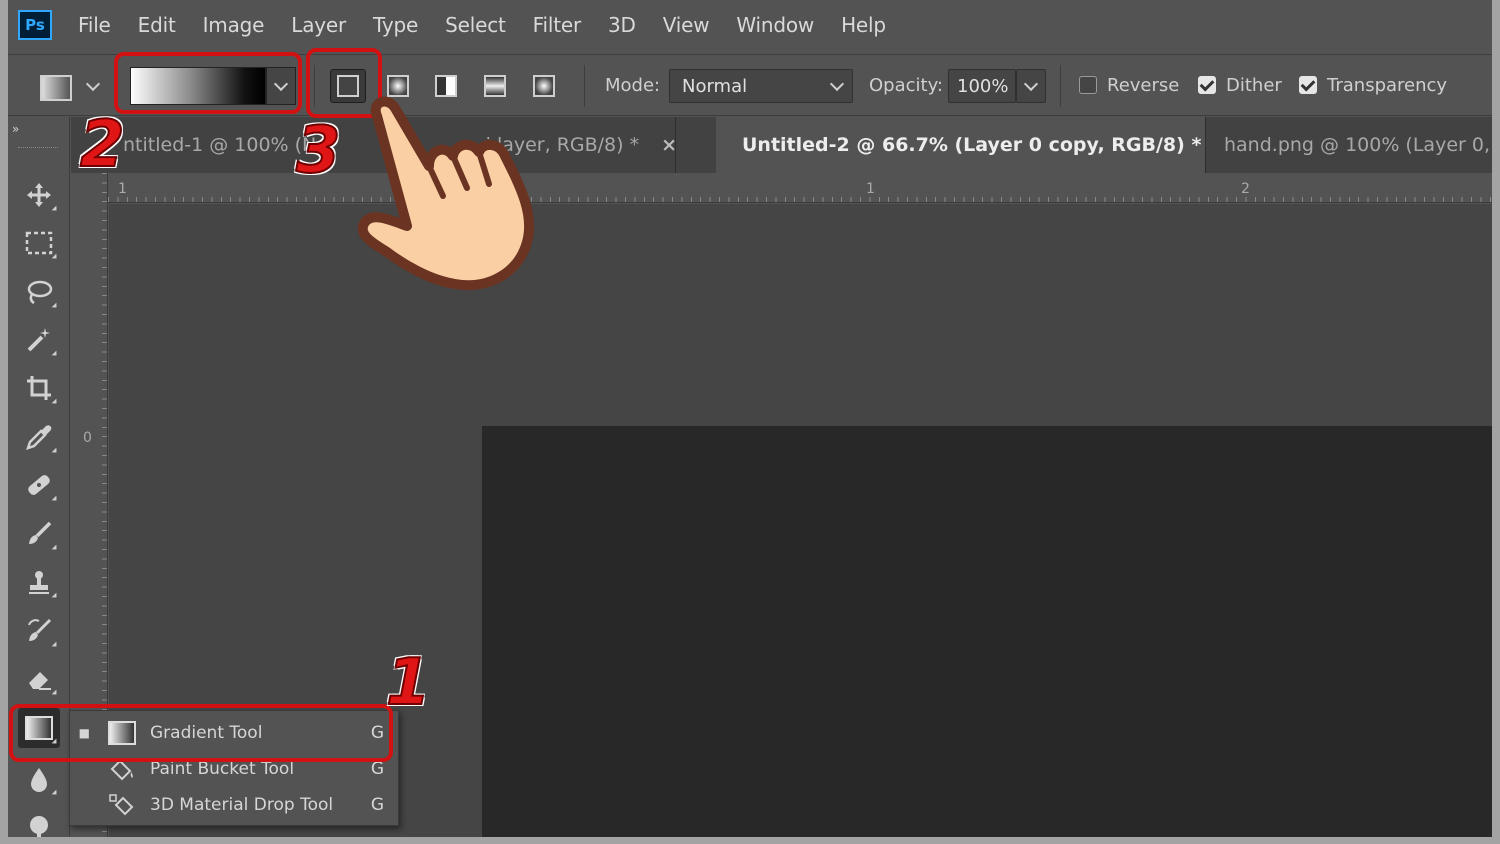 Image resolution: width=1500 pixels, height=844 pixels. I want to click on menu-image: Image, so click(234, 25).